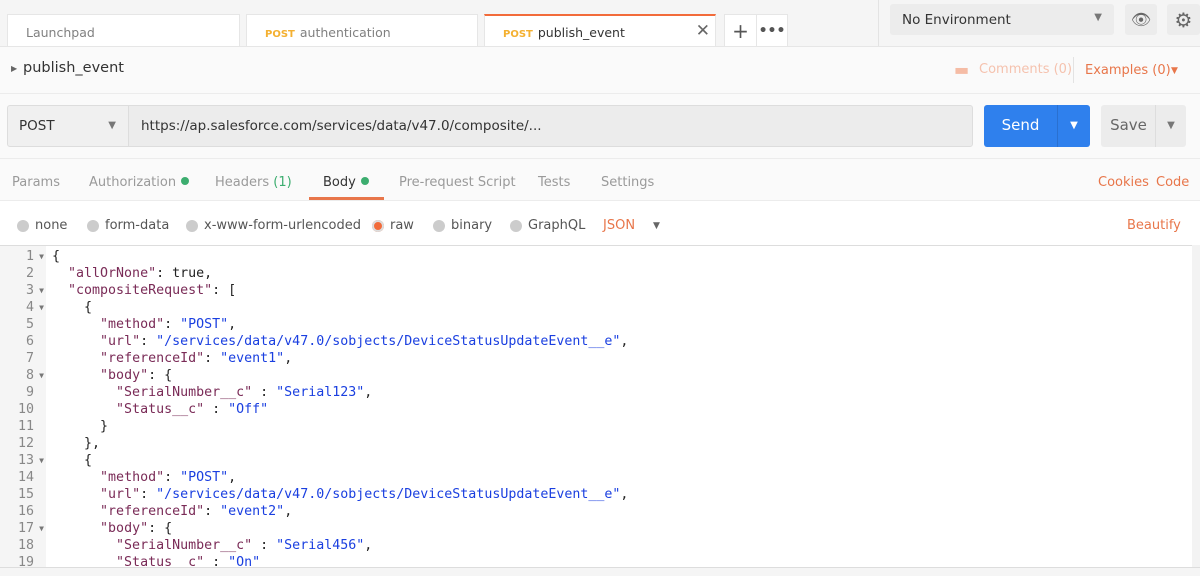 The width and height of the screenshot is (1200, 576). I want to click on radio-raw: raw, so click(393, 225).